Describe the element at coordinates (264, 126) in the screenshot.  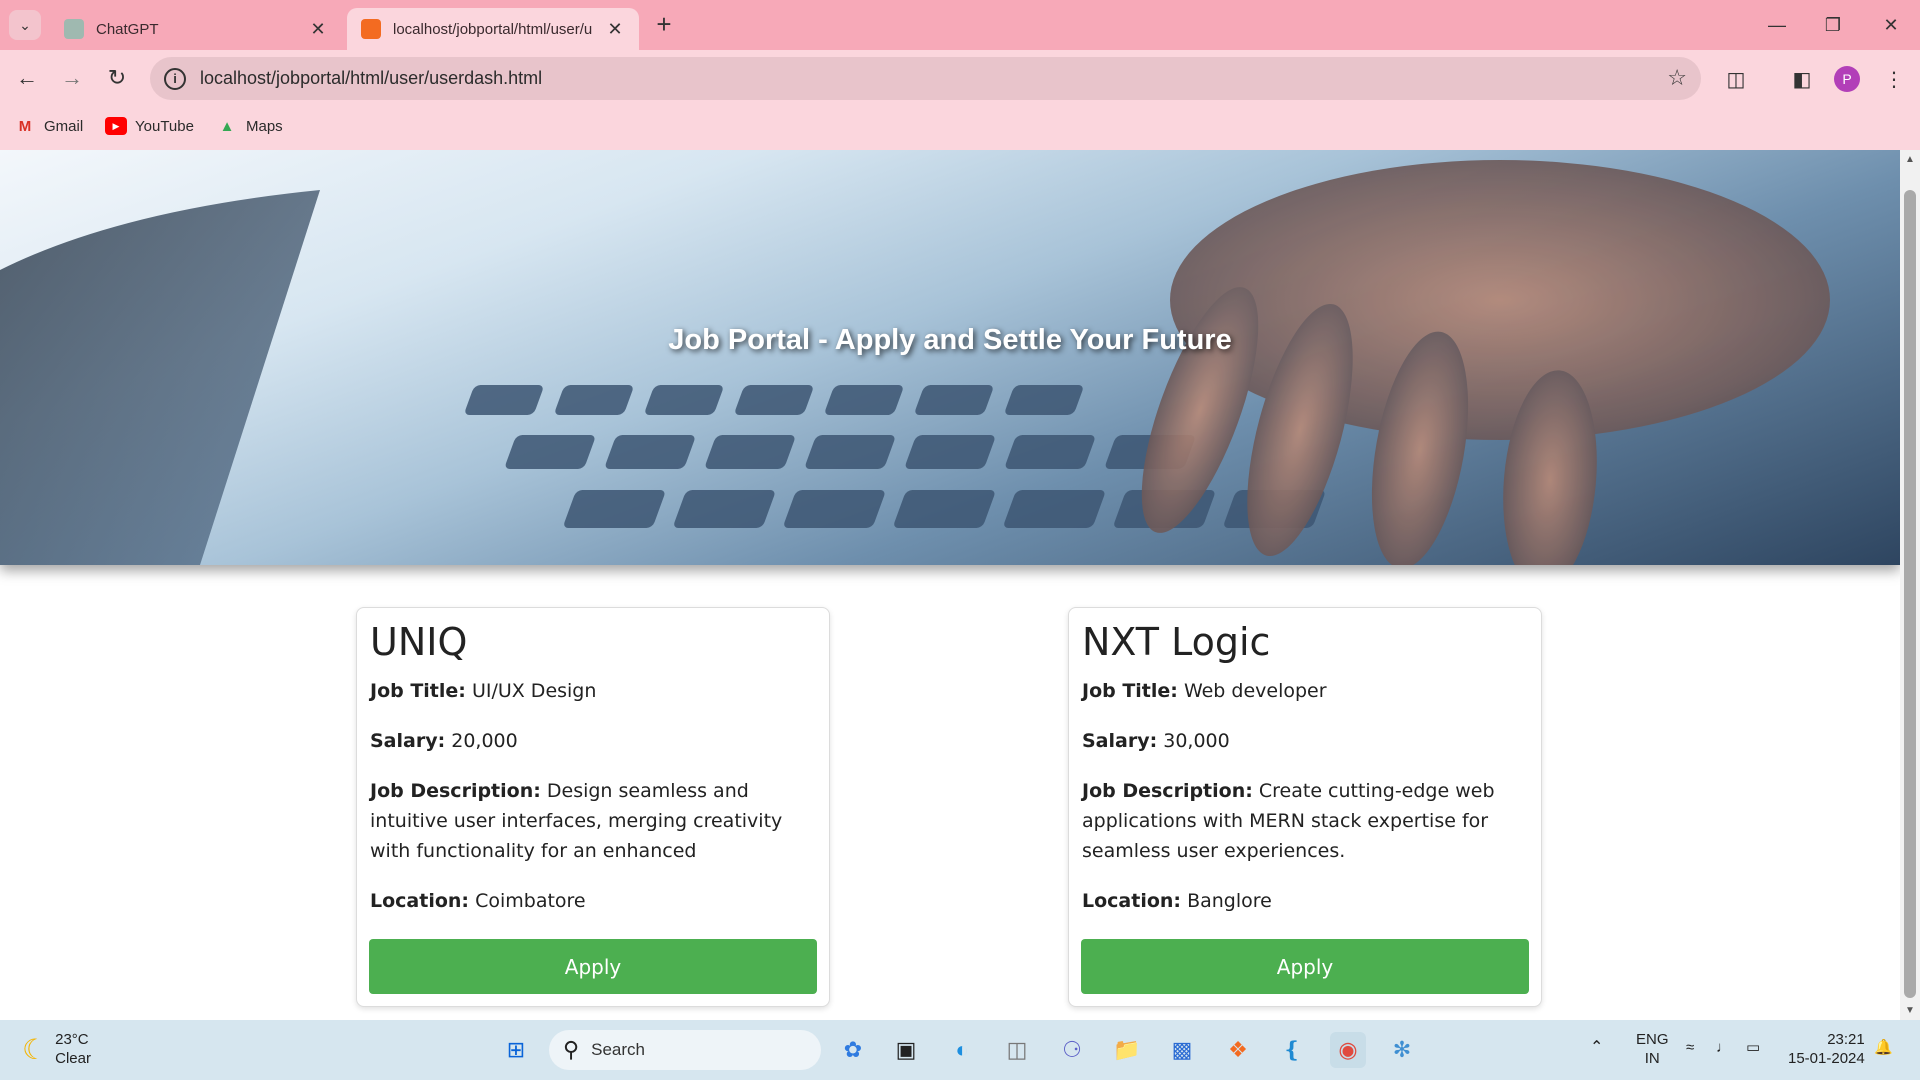
I see `bookmark-label: Maps` at that location.